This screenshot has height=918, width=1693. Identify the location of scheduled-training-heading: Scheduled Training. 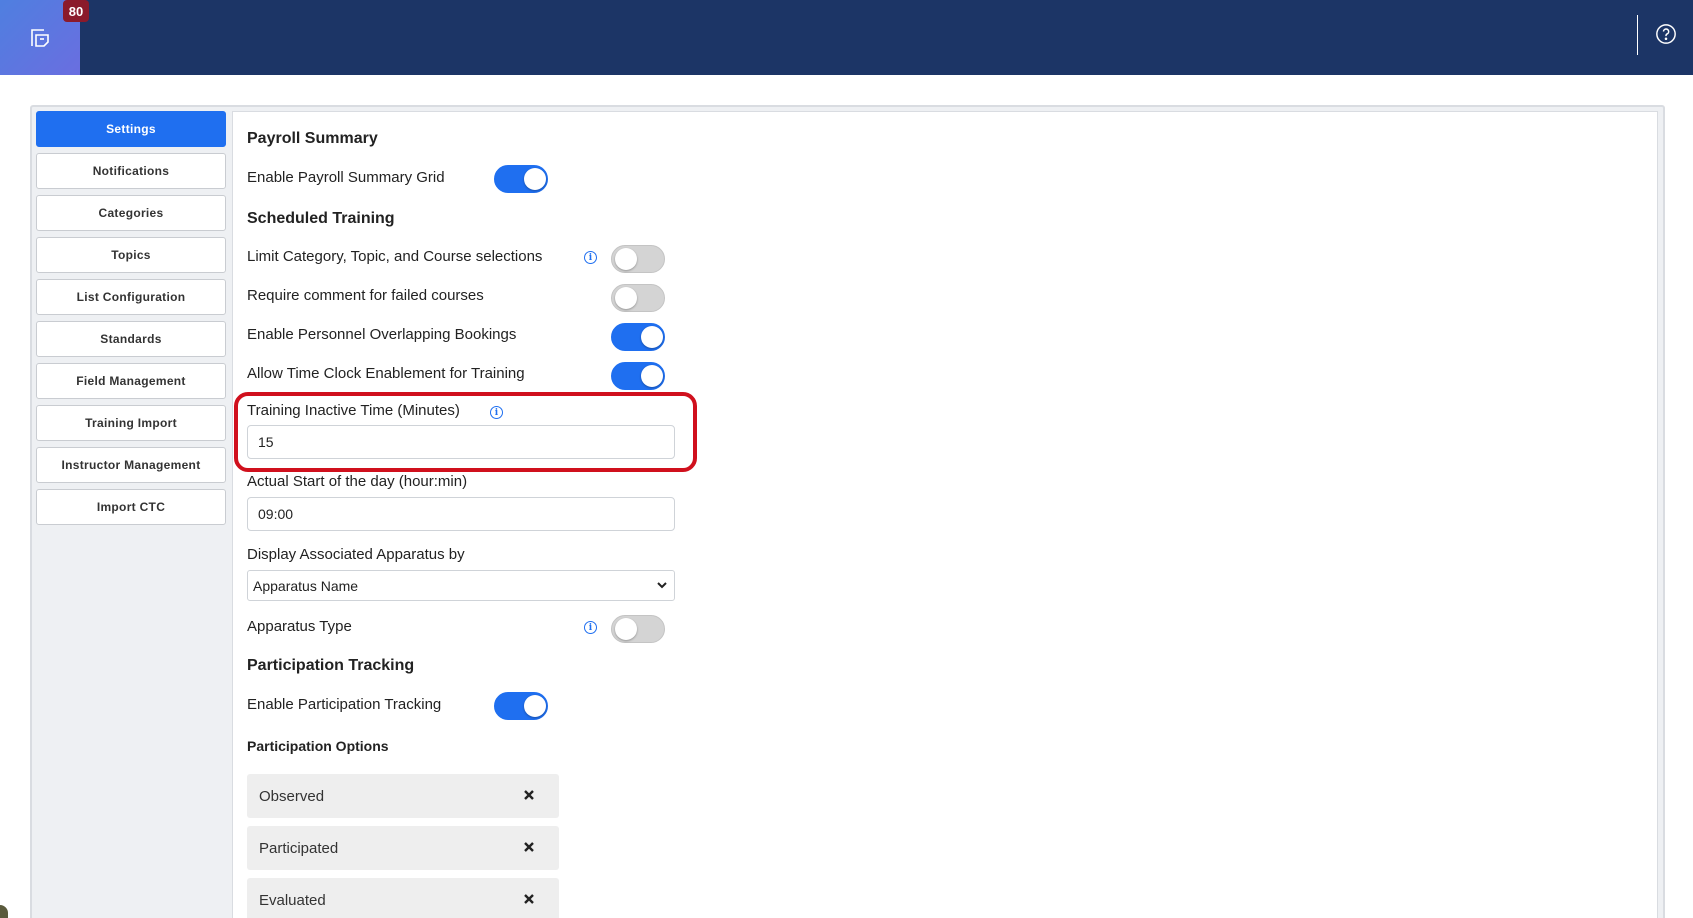
(321, 218).